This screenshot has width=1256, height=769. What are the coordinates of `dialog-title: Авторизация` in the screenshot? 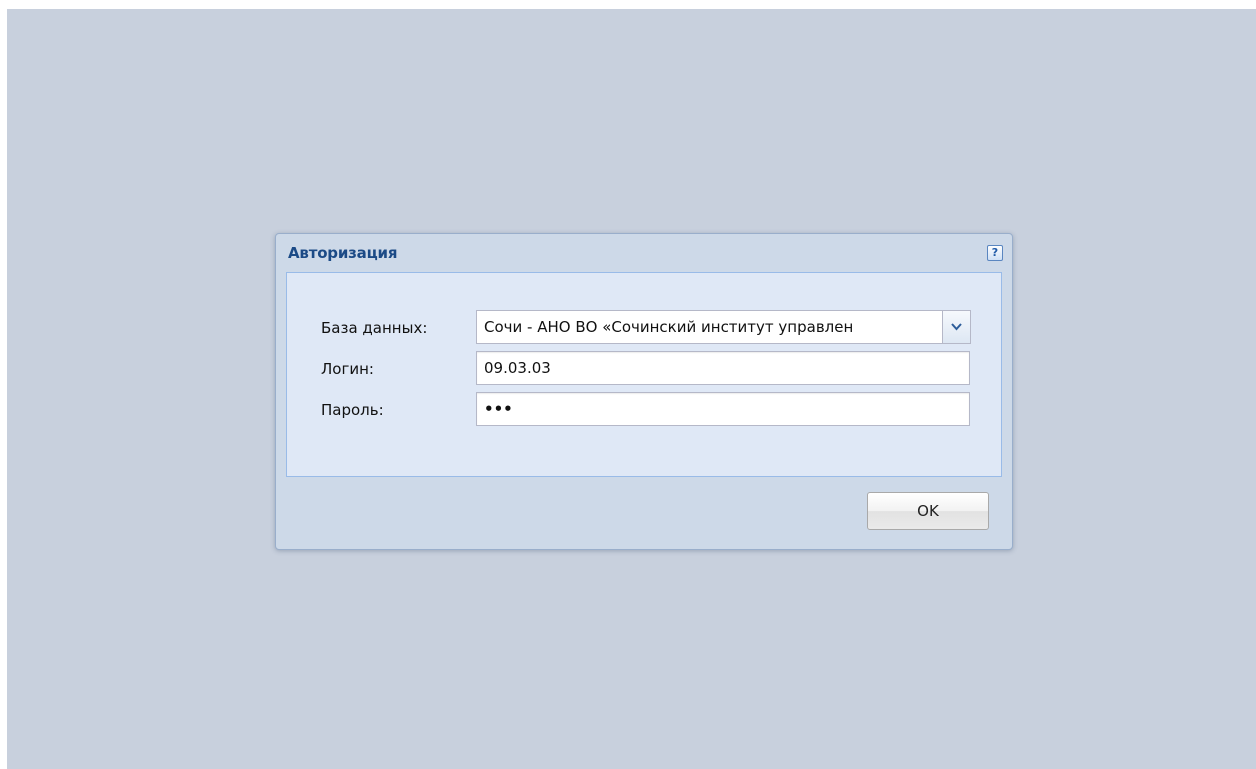 It's located at (343, 253).